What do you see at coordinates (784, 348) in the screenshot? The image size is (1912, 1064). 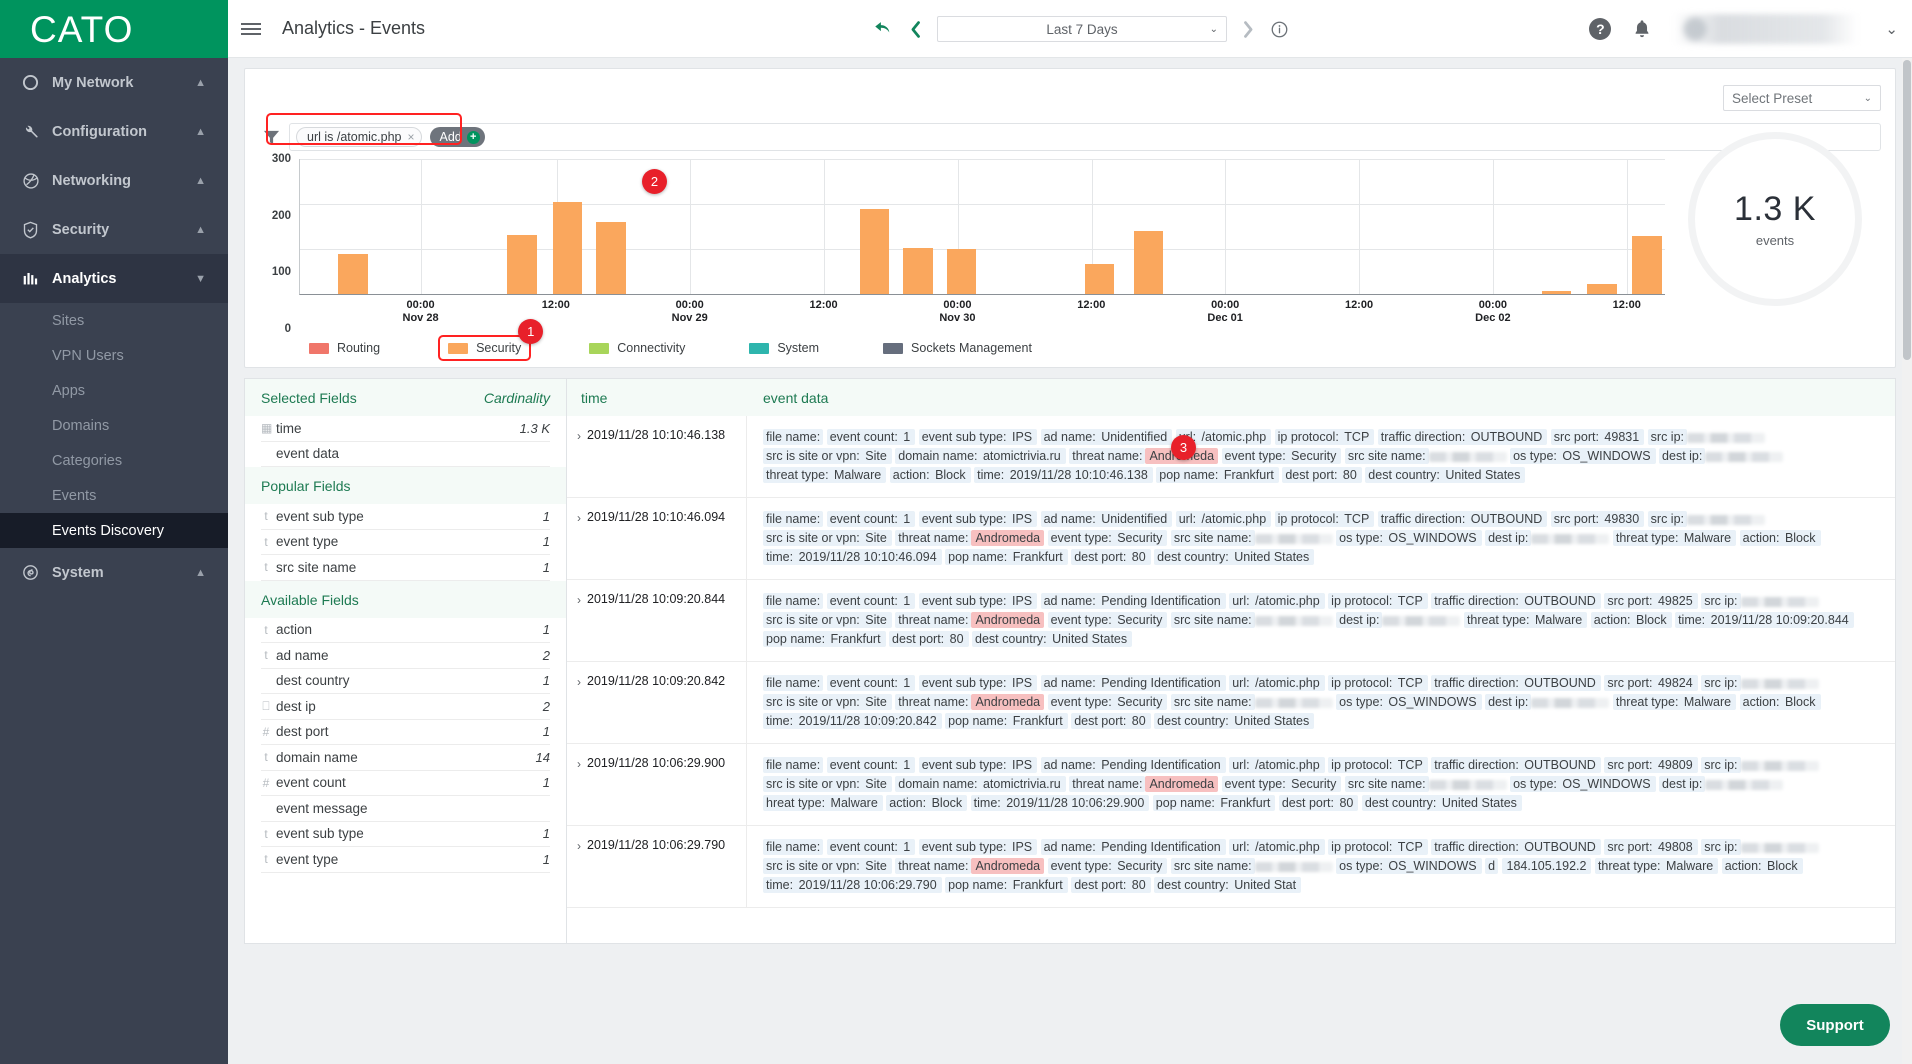 I see `legend-item-system: System` at bounding box center [784, 348].